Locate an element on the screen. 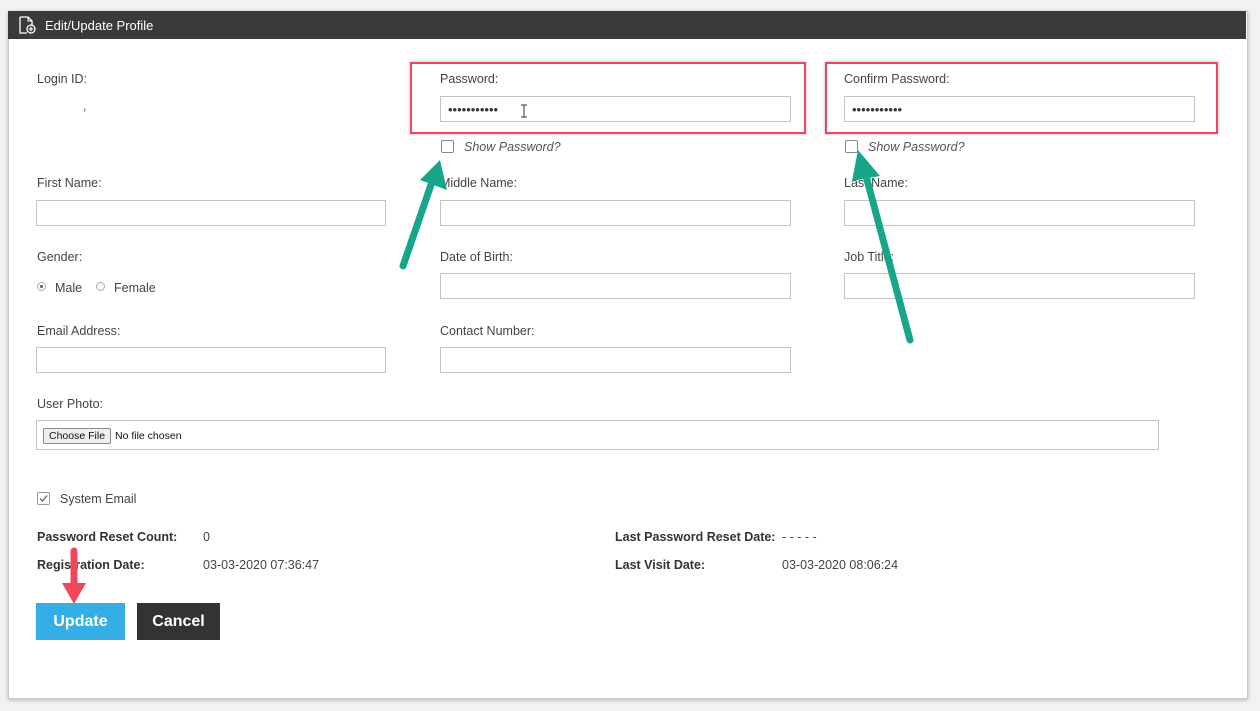 This screenshot has height=711, width=1260. show-confirm-password-checkbox is located at coordinates (851, 146).